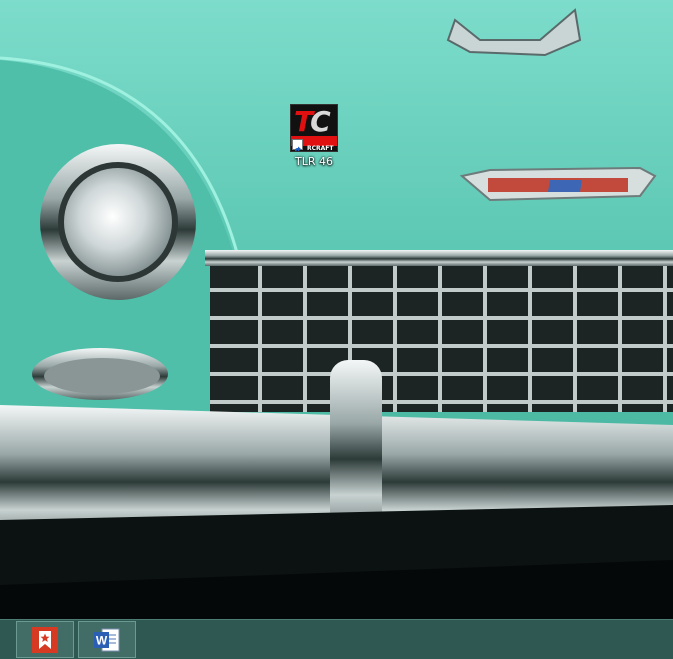 The height and width of the screenshot is (659, 673). I want to click on bookmark-star-icon, so click(45, 639).